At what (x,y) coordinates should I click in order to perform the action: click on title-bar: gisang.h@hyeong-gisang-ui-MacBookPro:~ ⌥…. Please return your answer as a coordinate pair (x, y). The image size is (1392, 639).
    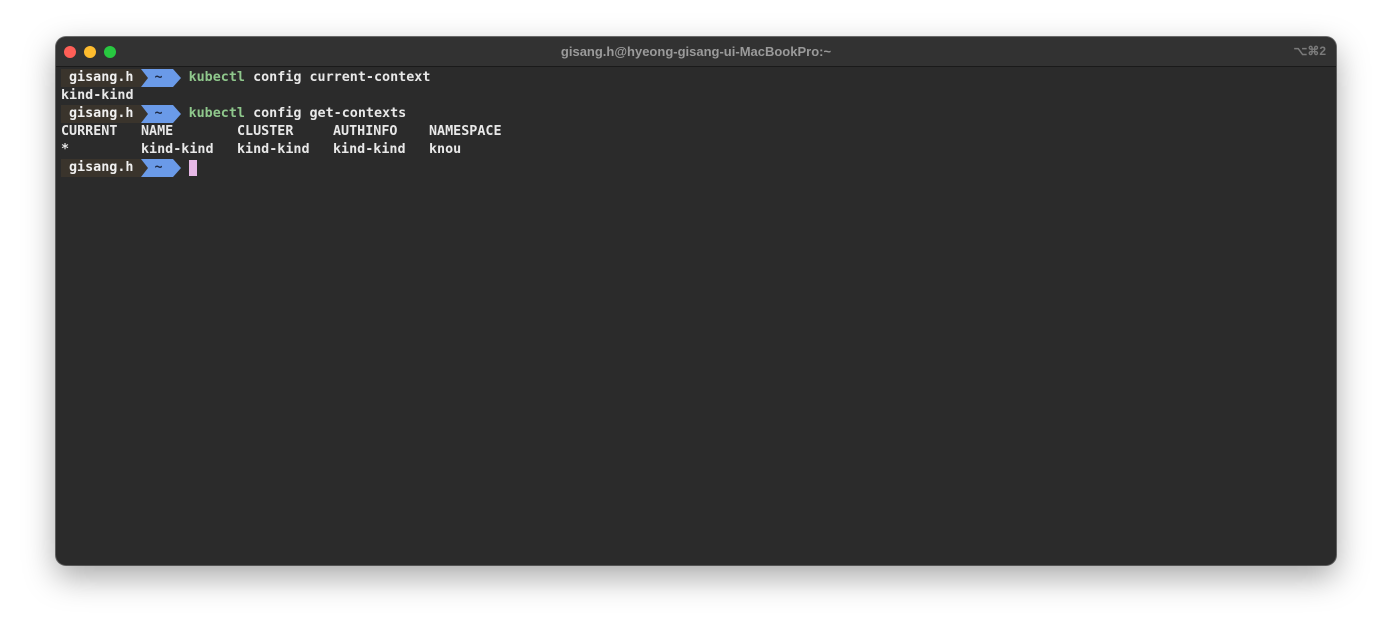
    Looking at the image, I should click on (696, 52).